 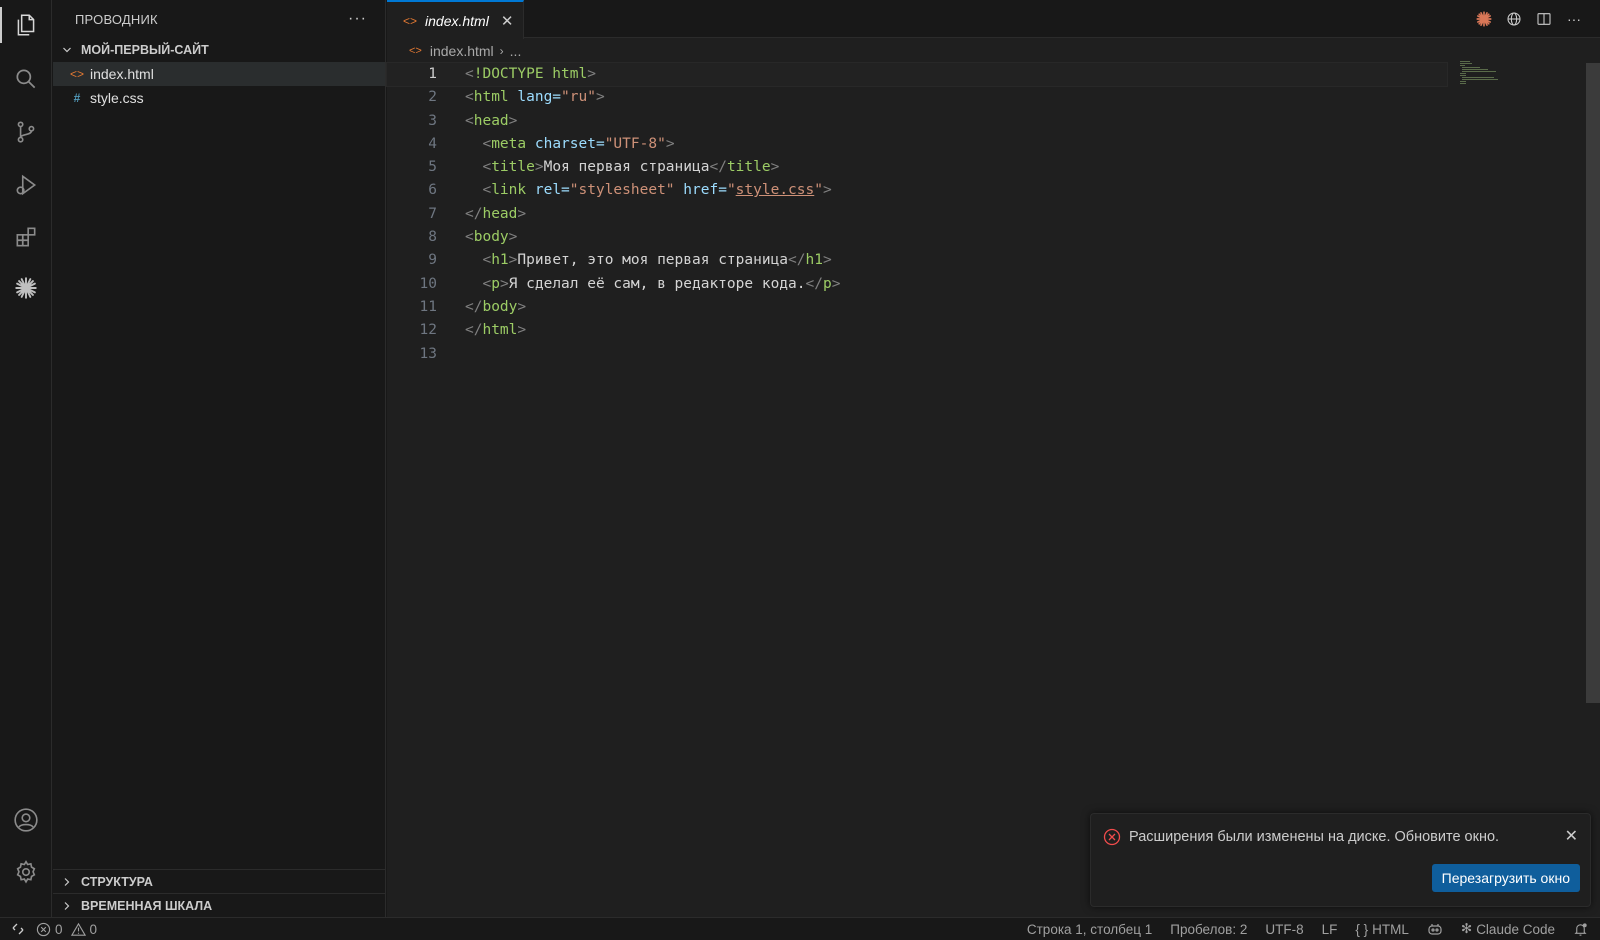 What do you see at coordinates (1112, 837) in the screenshot?
I see `error-icon` at bounding box center [1112, 837].